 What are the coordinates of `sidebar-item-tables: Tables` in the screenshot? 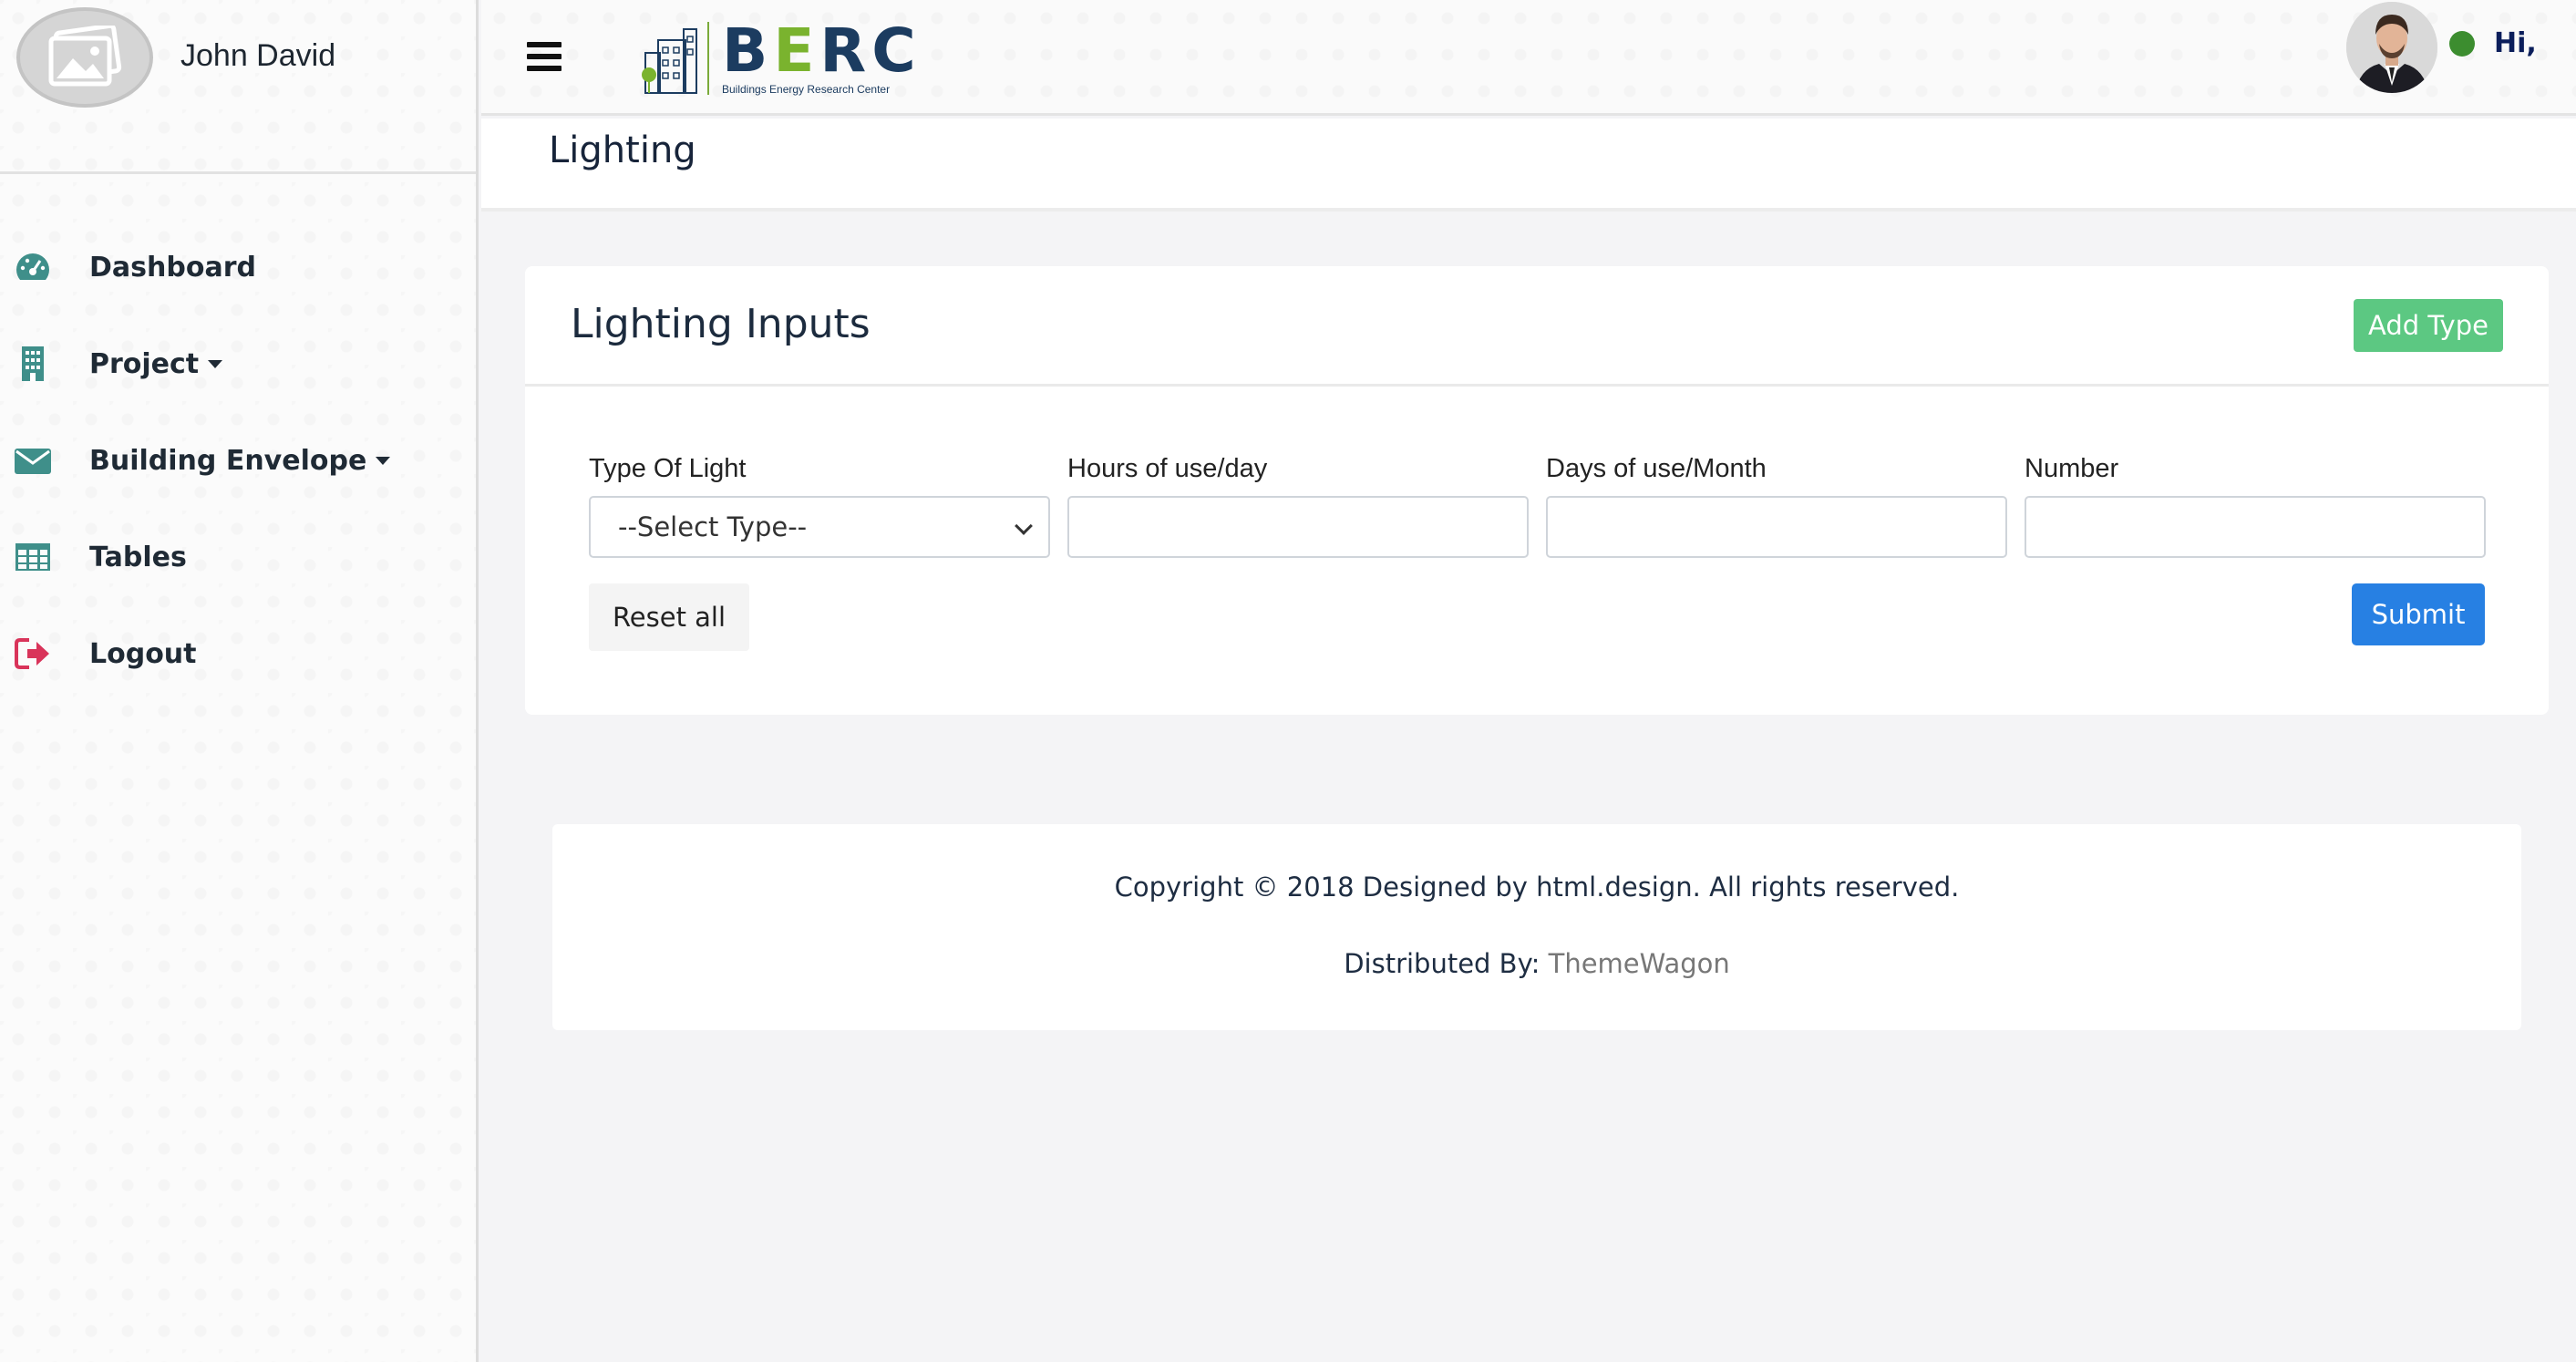 It's located at (238, 557).